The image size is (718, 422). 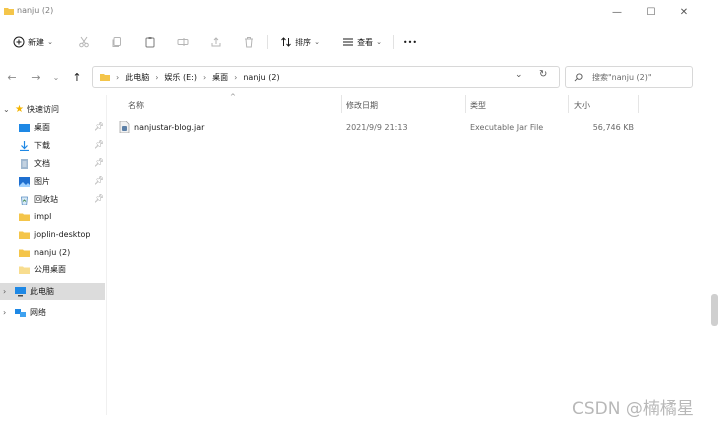 I want to click on sidebar-item-impl: impl, so click(x=52, y=216).